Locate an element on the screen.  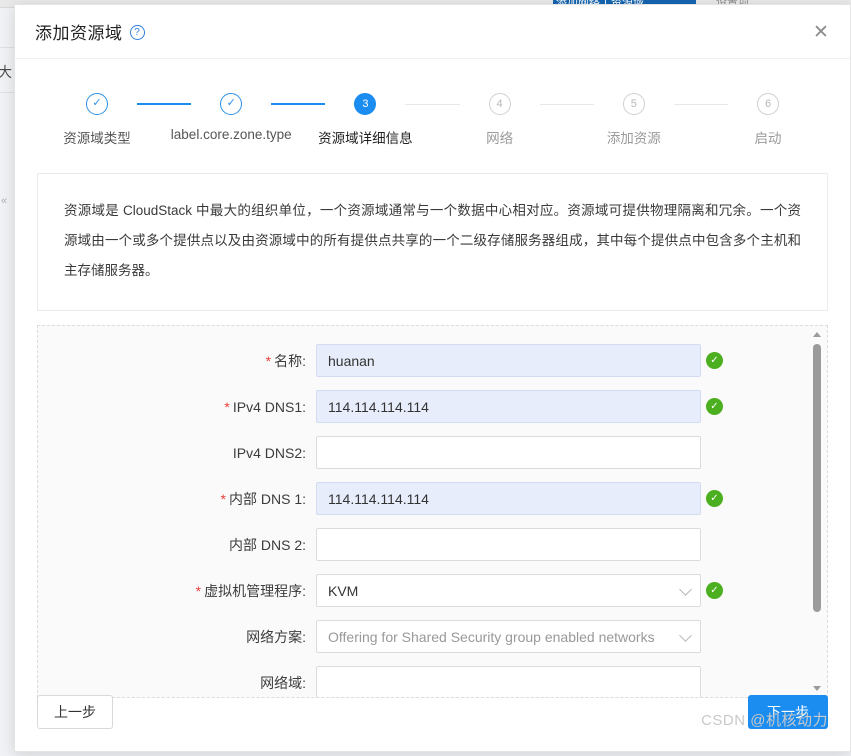
form-row-ipv4-dns2: IPv4 DNS2: is located at coordinates (417, 452).